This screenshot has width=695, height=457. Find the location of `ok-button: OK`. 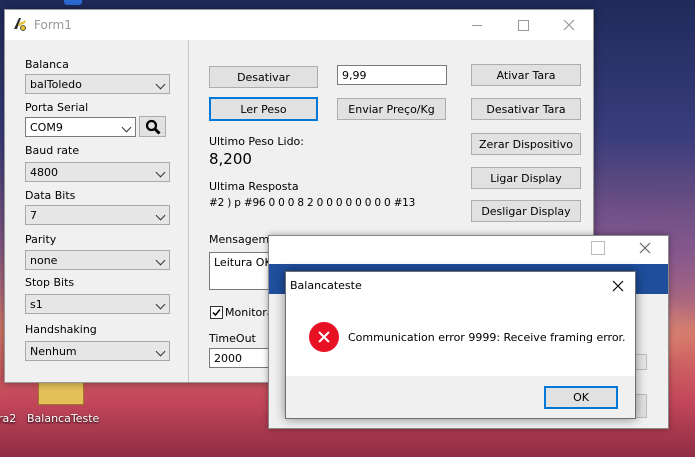

ok-button: OK is located at coordinates (581, 397).